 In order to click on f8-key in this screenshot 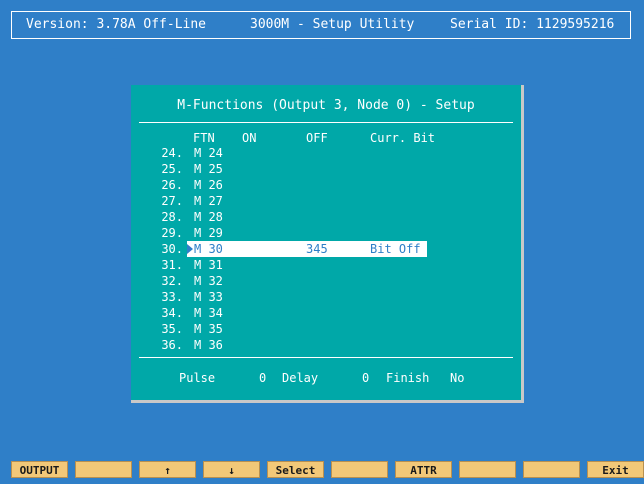, I will do `click(487, 469)`.